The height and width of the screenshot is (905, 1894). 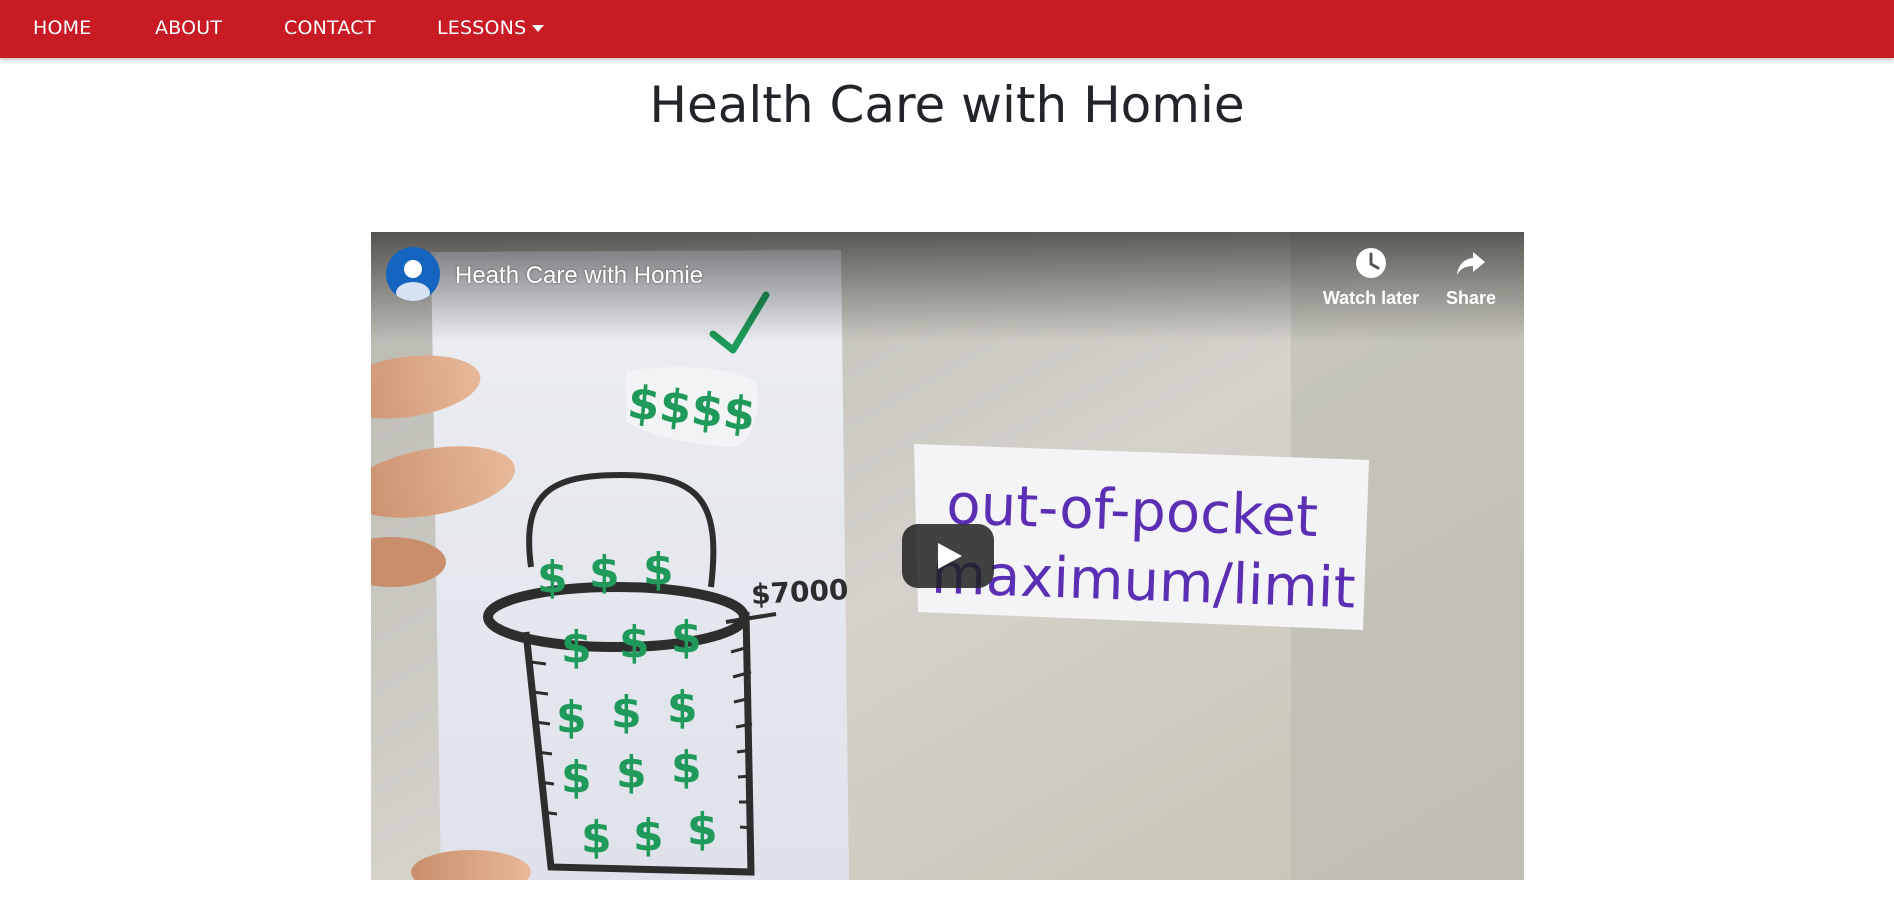 I want to click on avatar-icon, so click(x=413, y=280).